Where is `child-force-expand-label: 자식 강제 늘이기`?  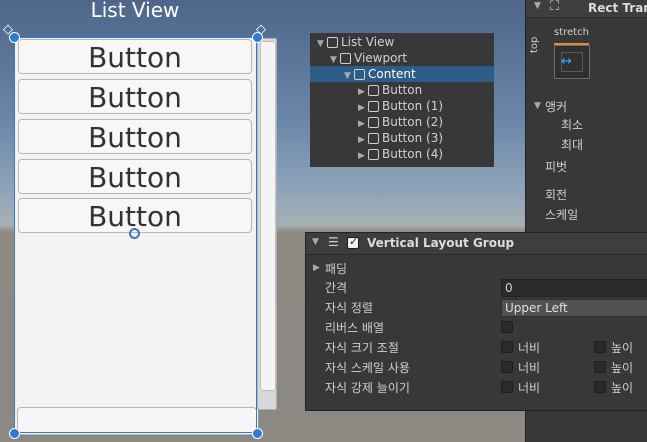
child-force-expand-label: 자식 강제 늘이기 is located at coordinates (367, 388).